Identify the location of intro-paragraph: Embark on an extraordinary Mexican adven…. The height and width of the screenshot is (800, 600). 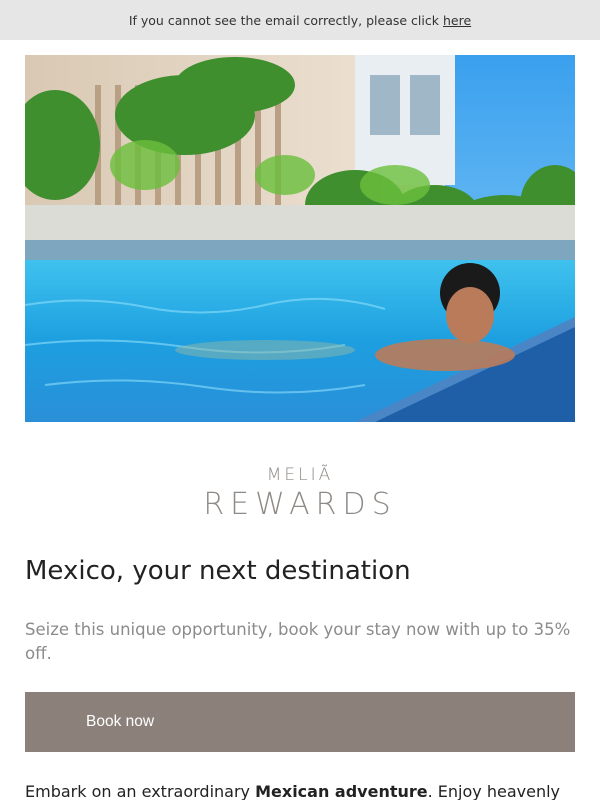
(305, 791).